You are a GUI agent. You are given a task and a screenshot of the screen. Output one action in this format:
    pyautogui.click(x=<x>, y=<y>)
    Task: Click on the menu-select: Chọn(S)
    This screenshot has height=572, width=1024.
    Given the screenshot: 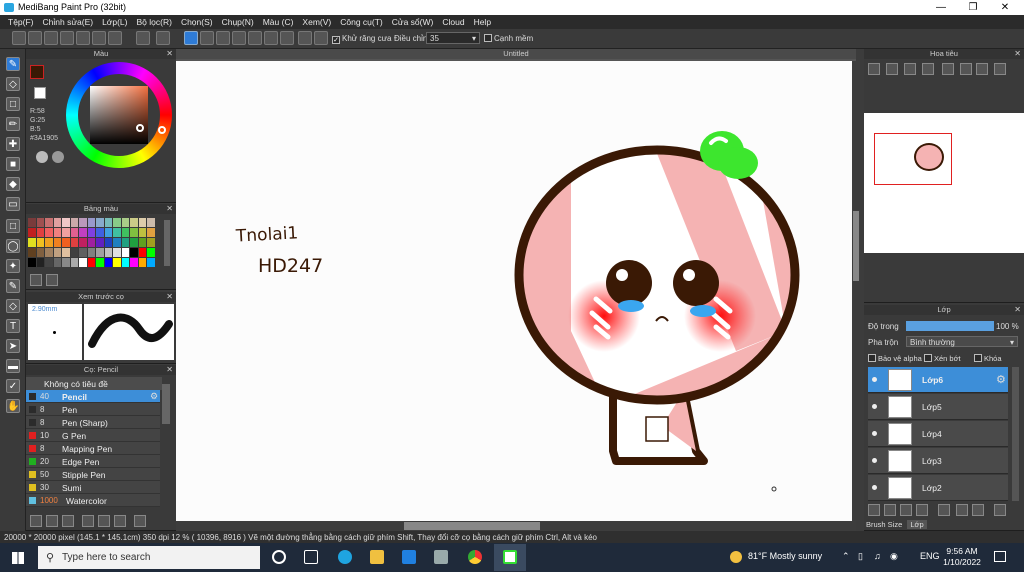 What is the action you would take?
    pyautogui.click(x=197, y=22)
    